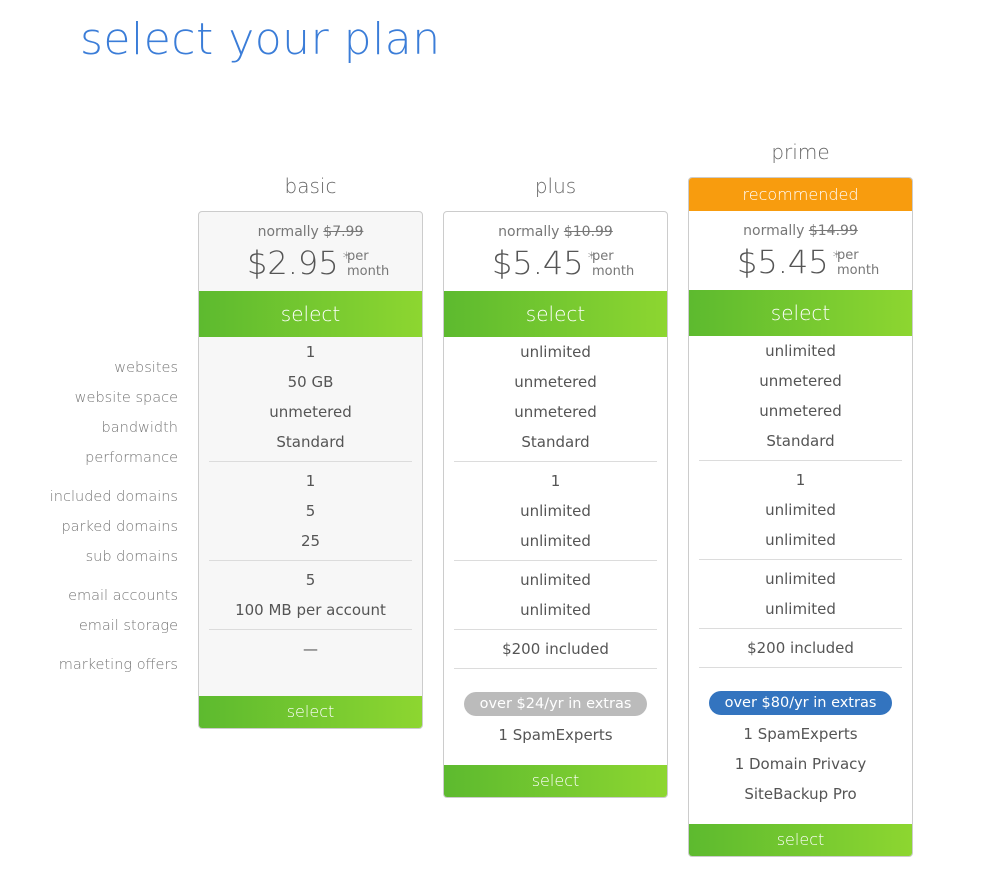 This screenshot has height=886, width=981. Describe the element at coordinates (800, 152) in the screenshot. I see `plan-name-prime: prime` at that location.